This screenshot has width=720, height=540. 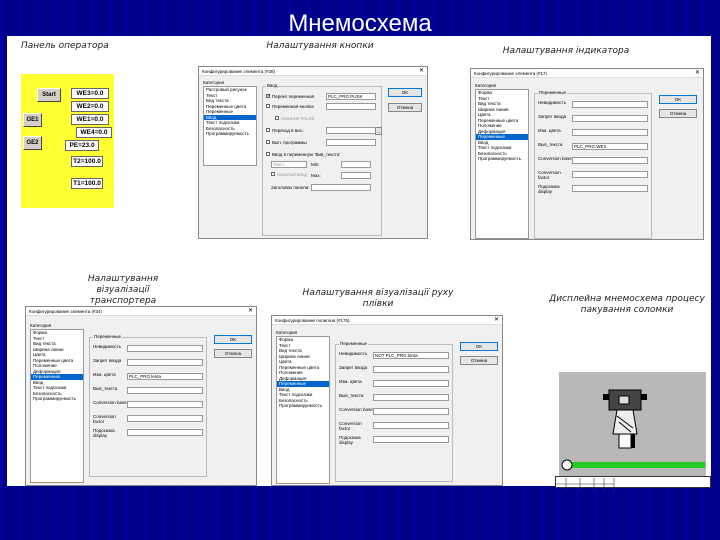 I want to click on toggle-var-checkbox: Перекл переменная, so click(x=290, y=96).